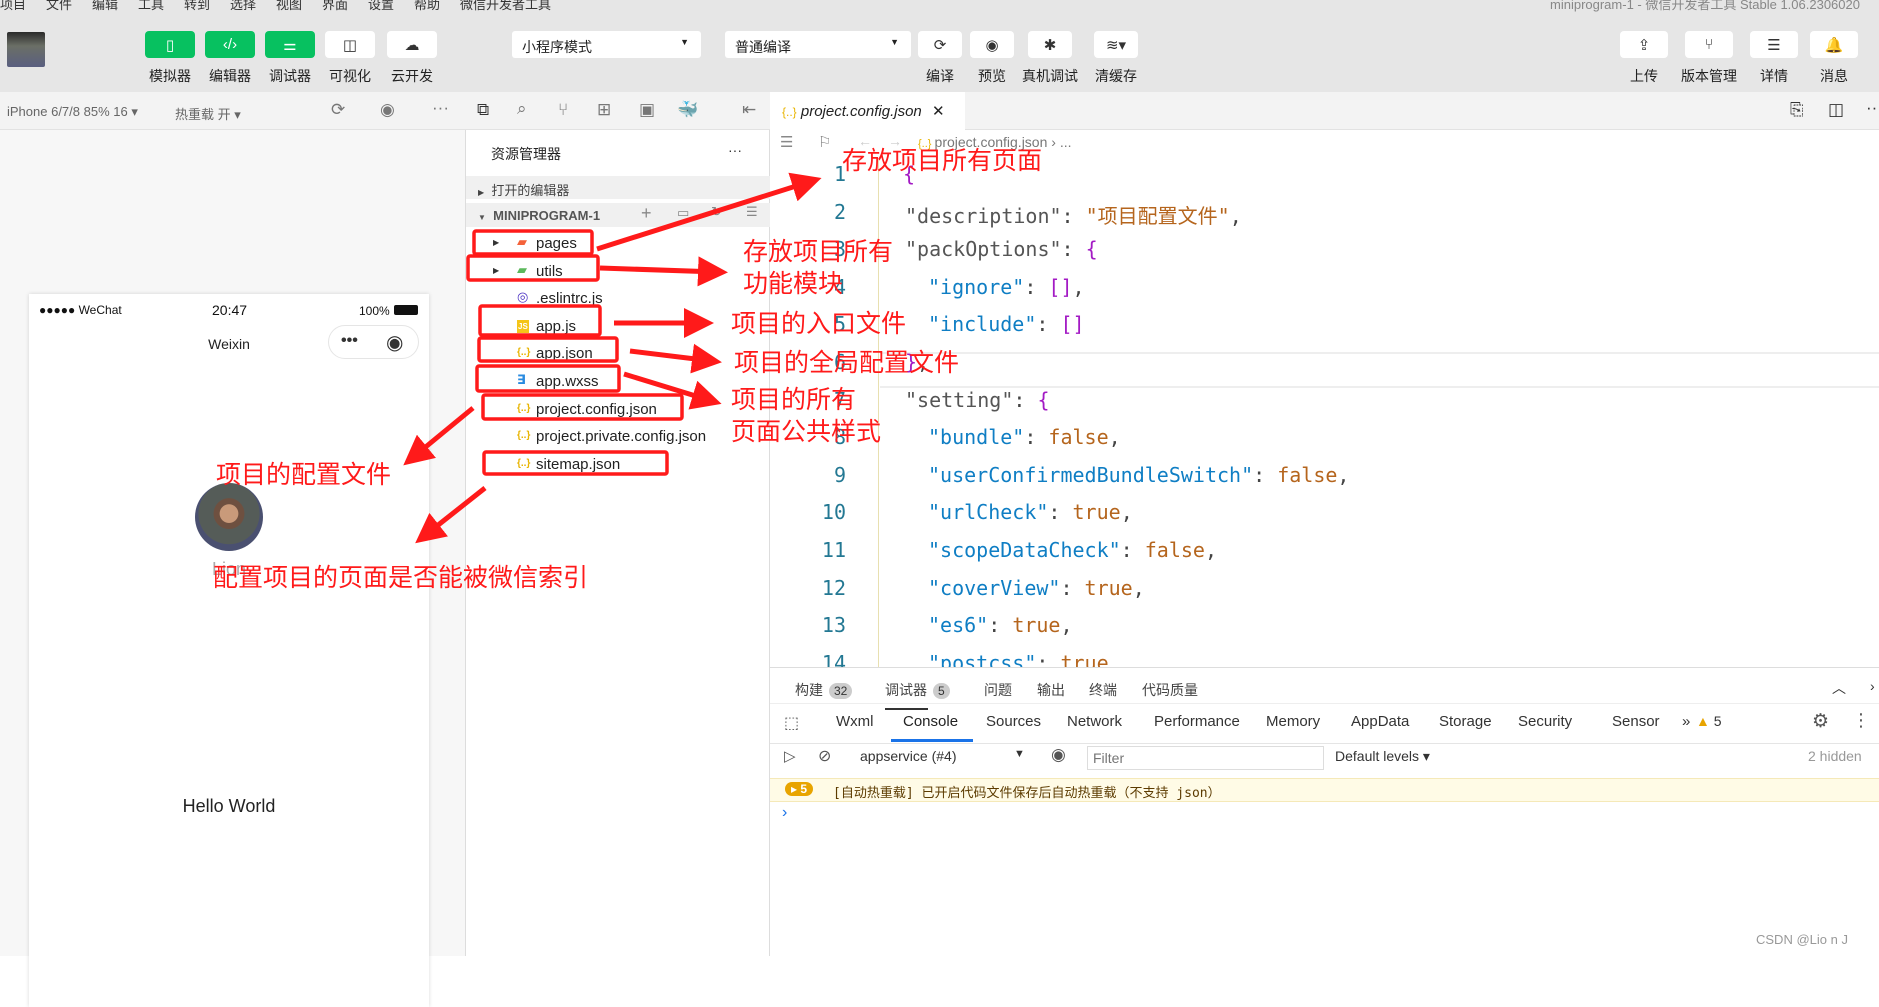  I want to click on user-avatar, so click(26, 49).